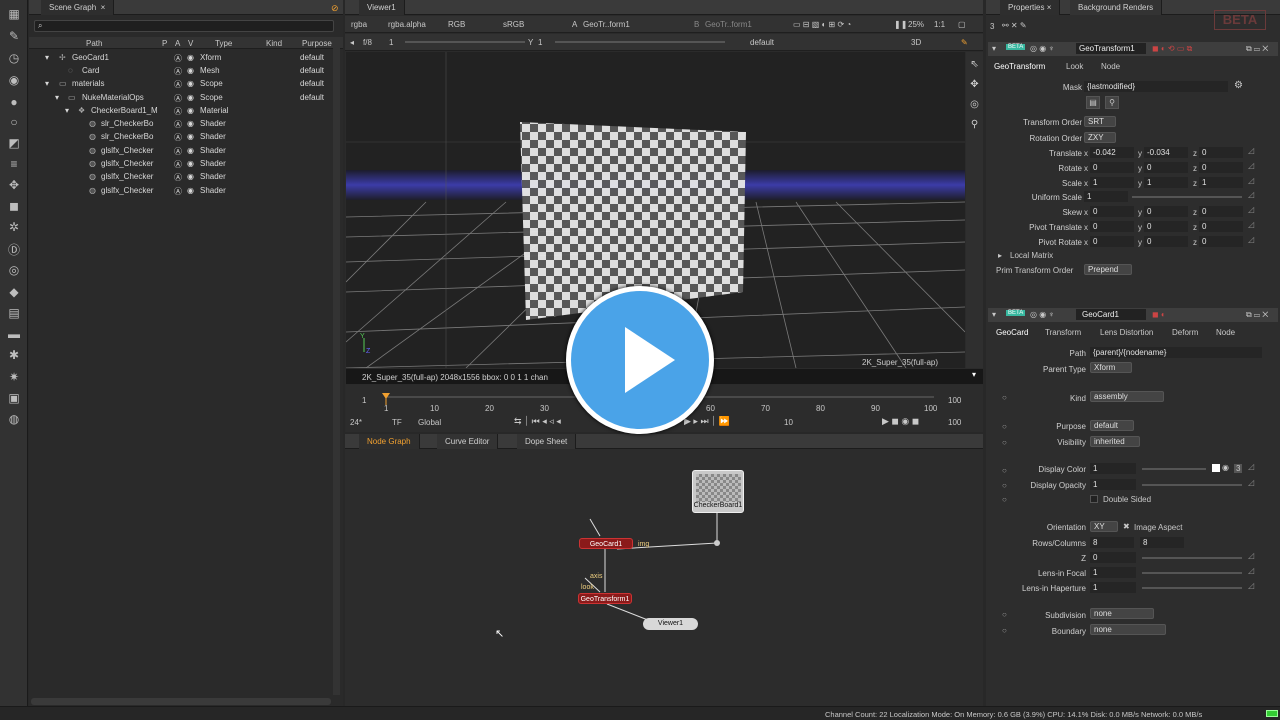 Image resolution: width=1280 pixels, height=720 pixels. Describe the element at coordinates (181, 701) in the screenshot. I see `horizontal-scrollbar` at that location.